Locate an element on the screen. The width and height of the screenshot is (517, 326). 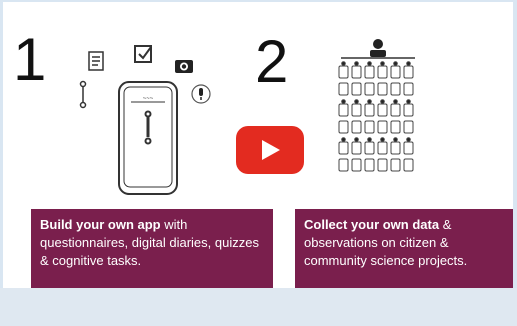
step-number-1: 1 is located at coordinates (30, 59).